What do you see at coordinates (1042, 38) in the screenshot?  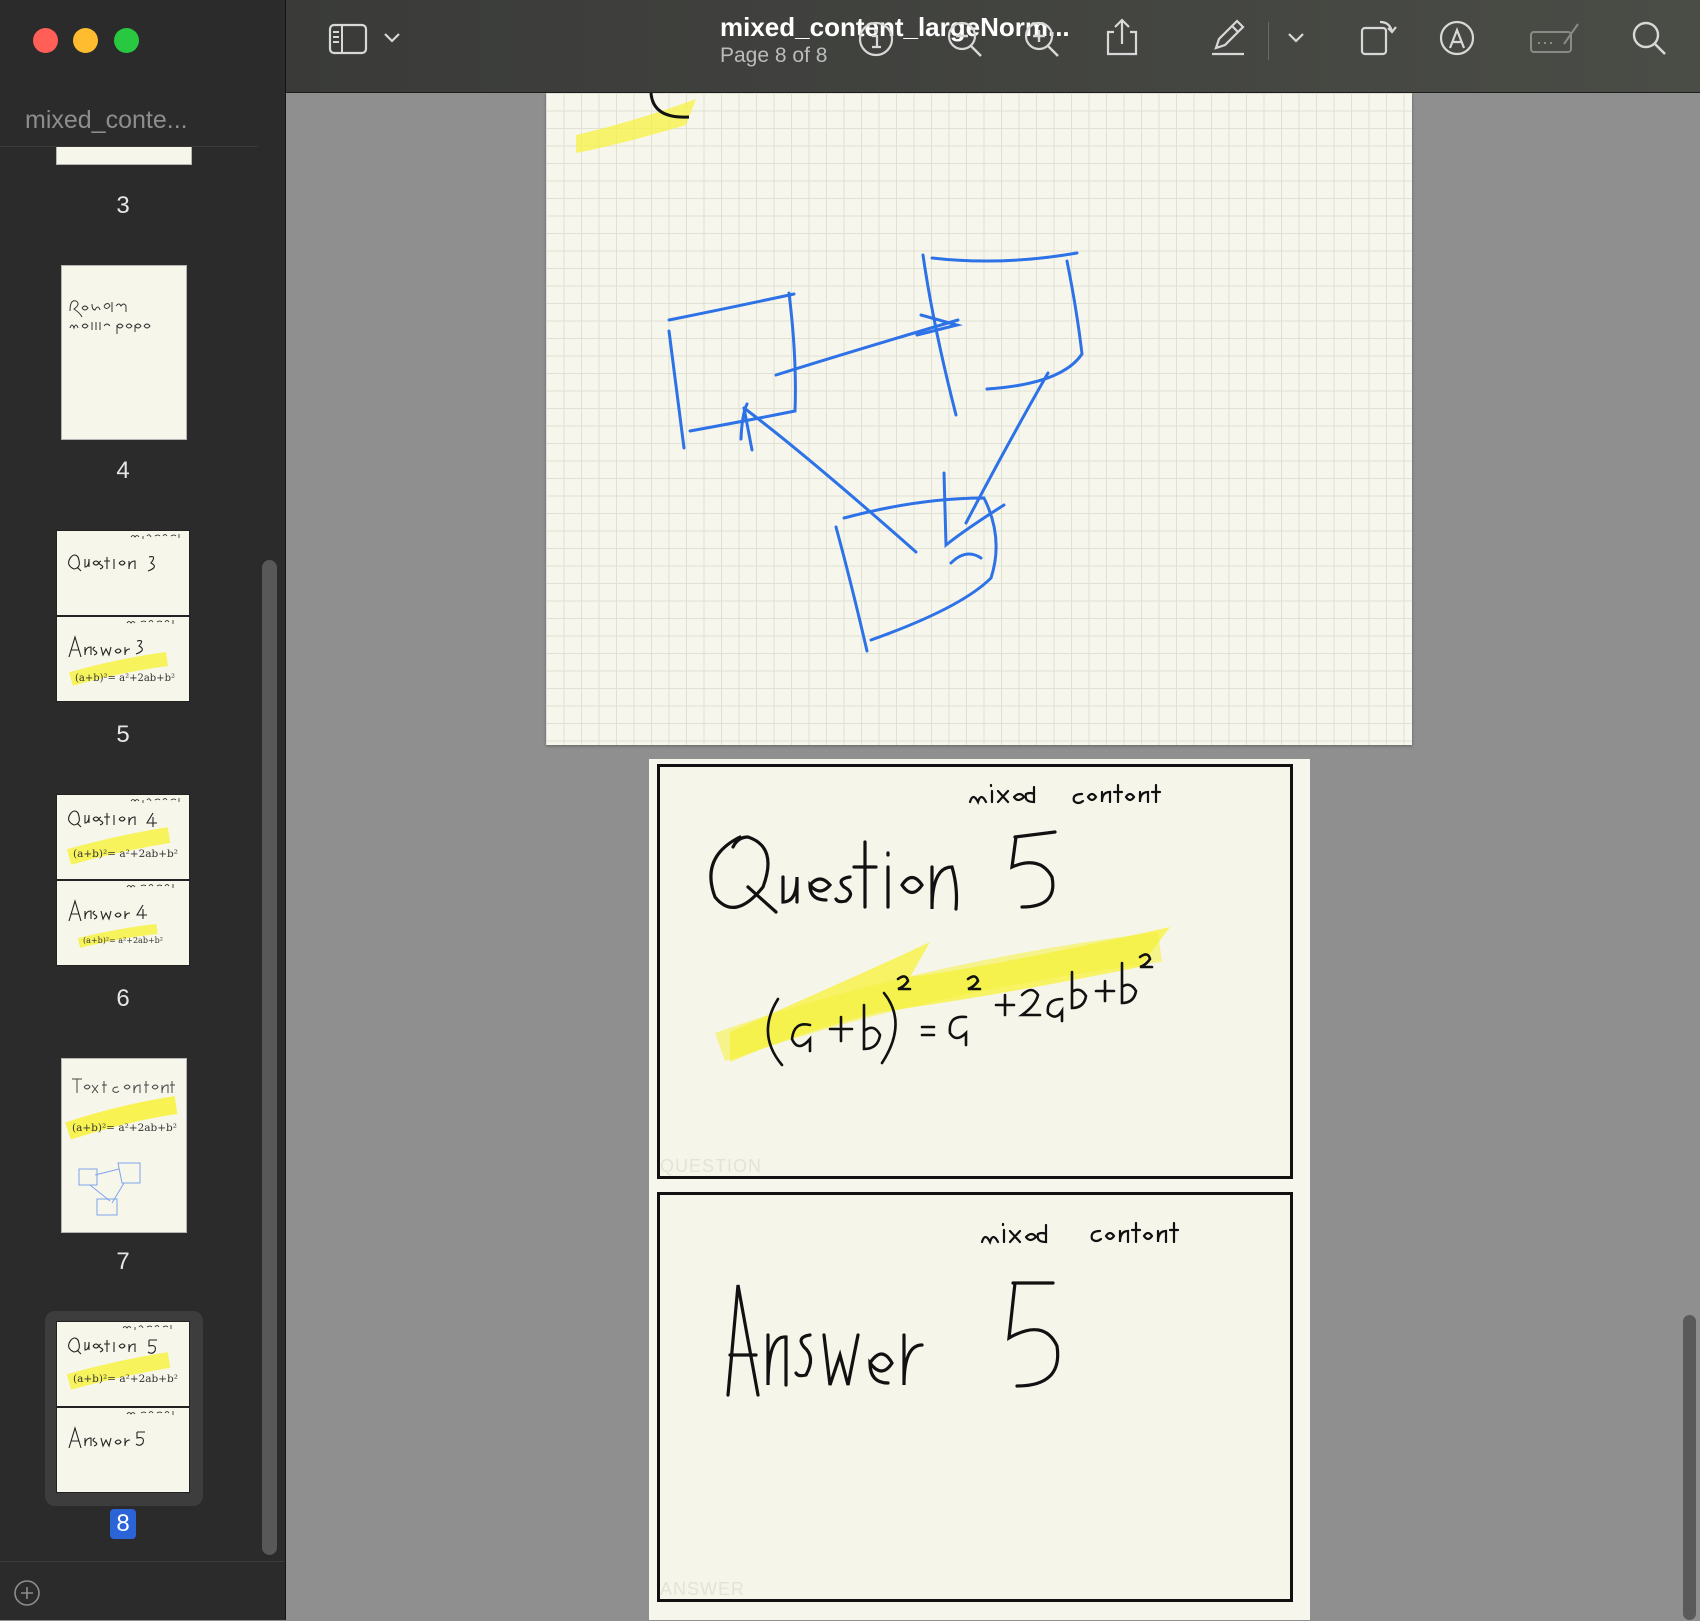 I see `zoom-in-icon` at bounding box center [1042, 38].